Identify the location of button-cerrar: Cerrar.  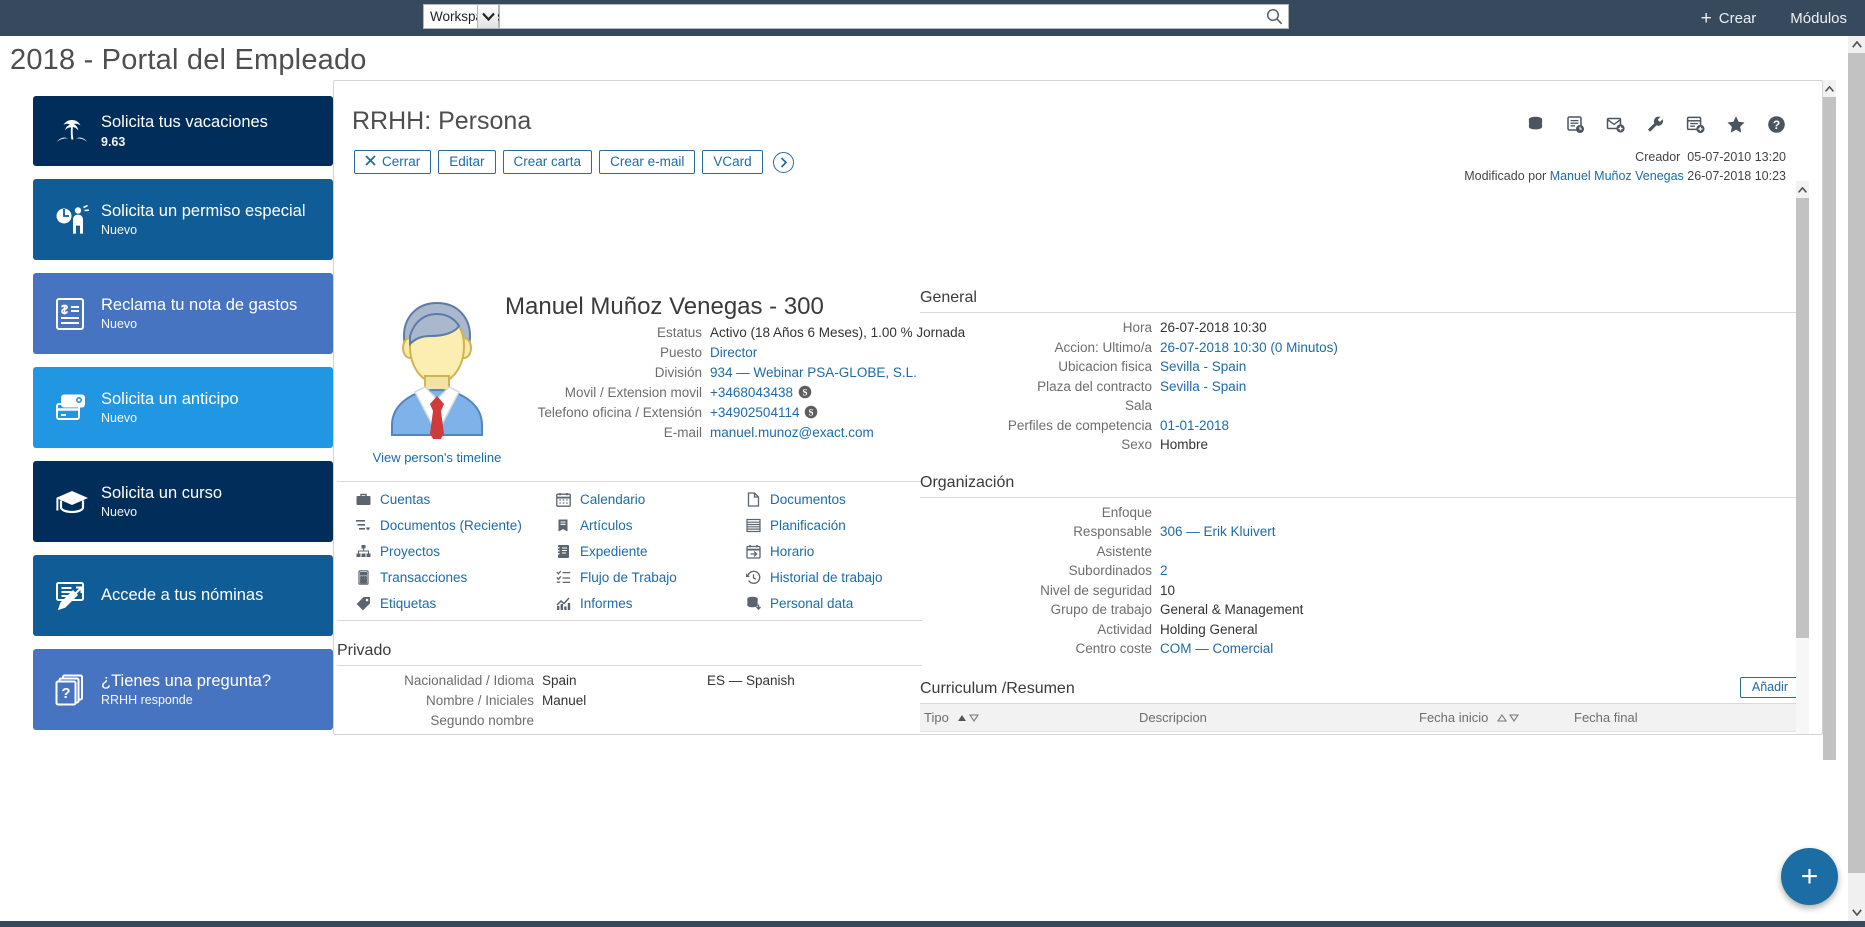
(393, 162).